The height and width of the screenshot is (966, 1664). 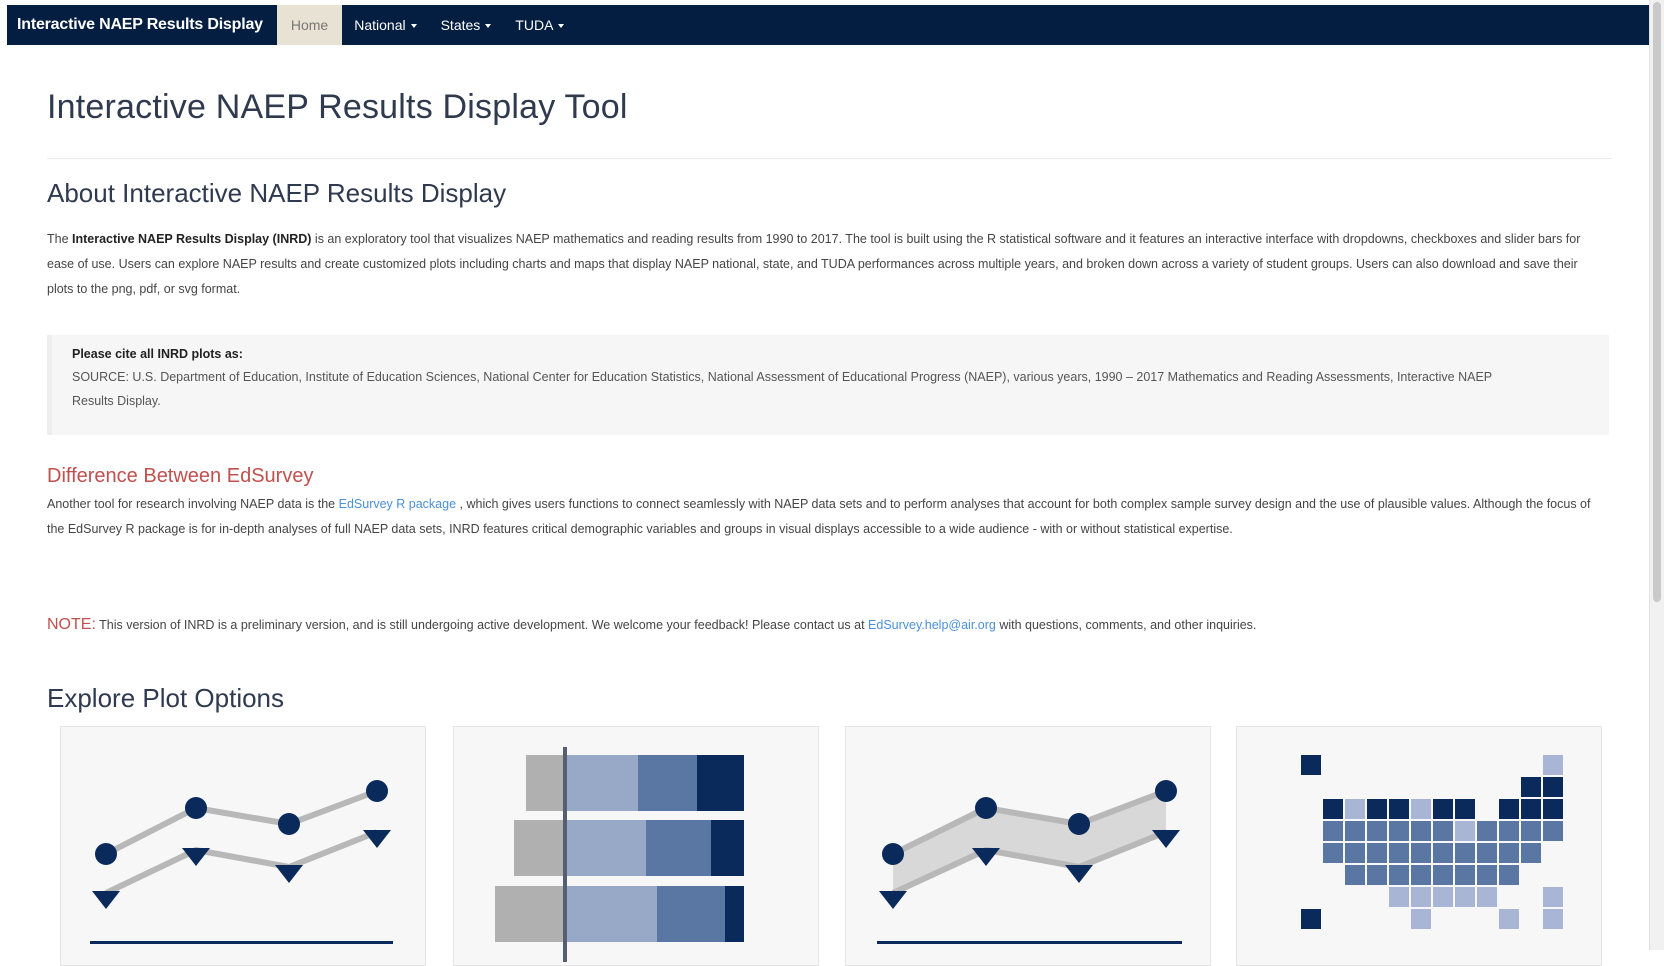 I want to click on gap-plot-icon, so click(x=1029, y=862).